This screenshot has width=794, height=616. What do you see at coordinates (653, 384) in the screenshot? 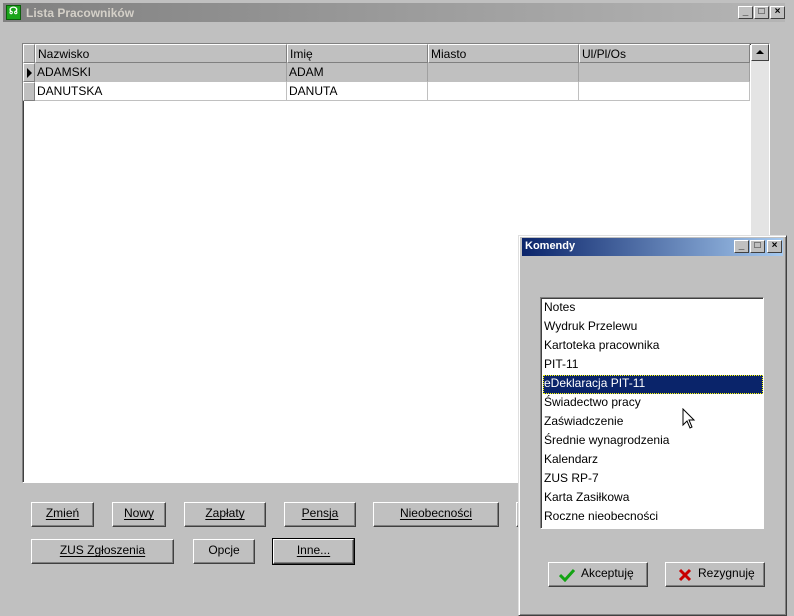
I see `list-item-selected: eDeklaracja PIT-11` at bounding box center [653, 384].